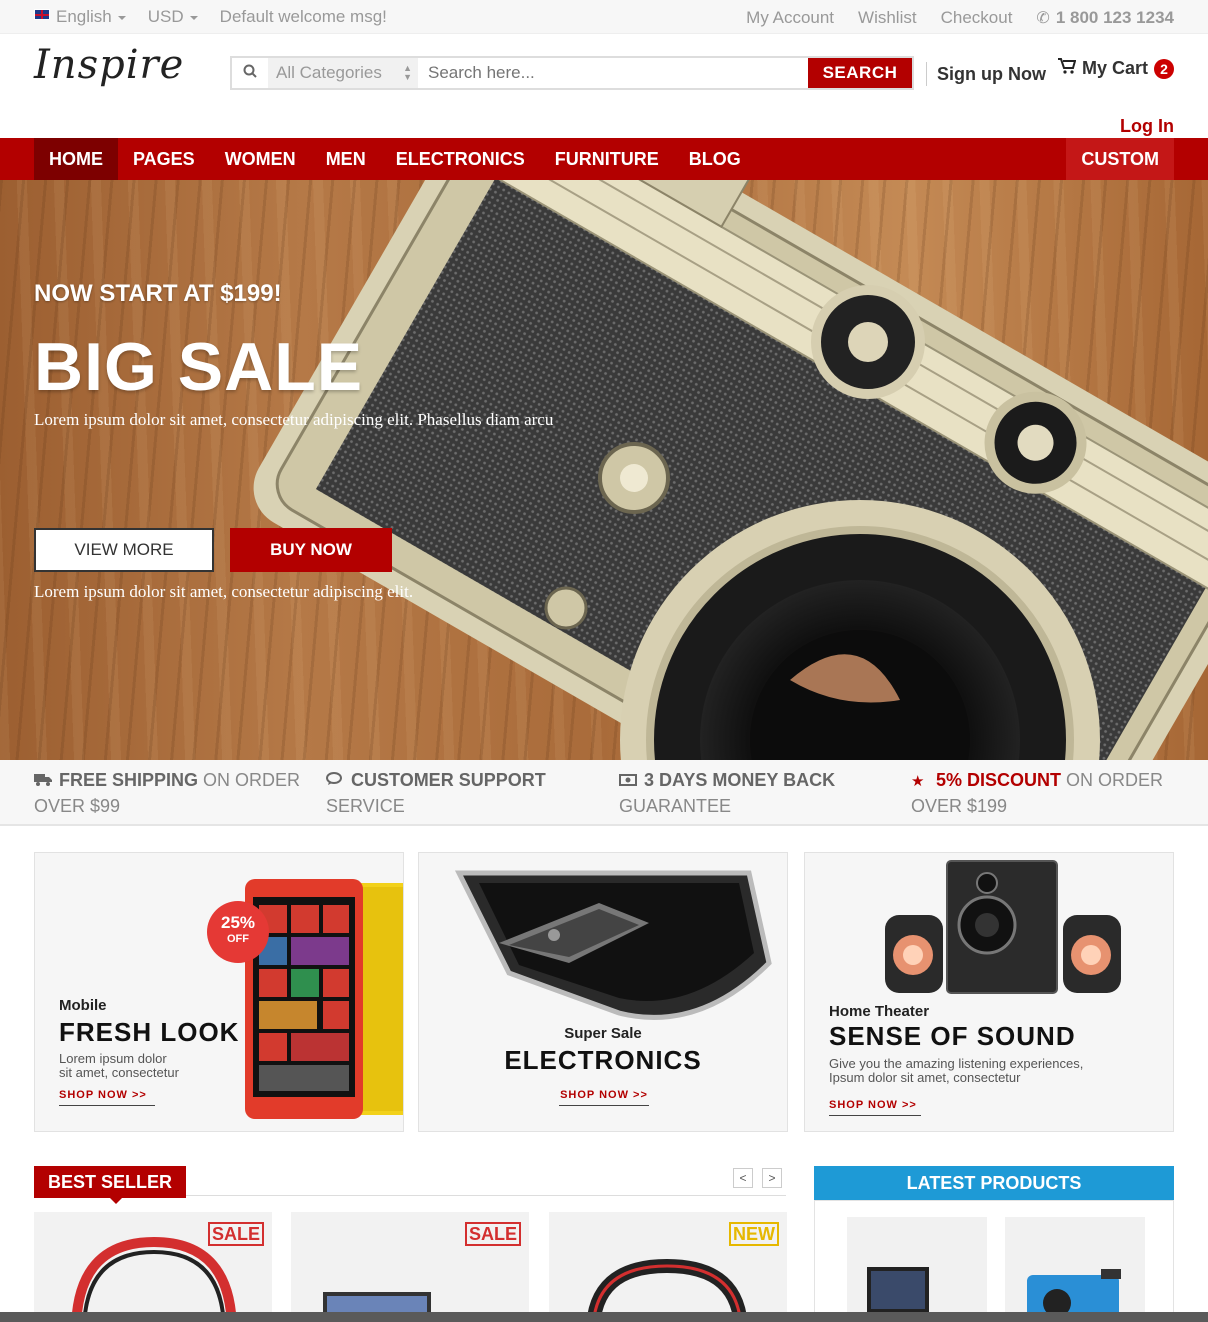  What do you see at coordinates (260, 159) in the screenshot?
I see `nav-item-women: WOMEN` at bounding box center [260, 159].